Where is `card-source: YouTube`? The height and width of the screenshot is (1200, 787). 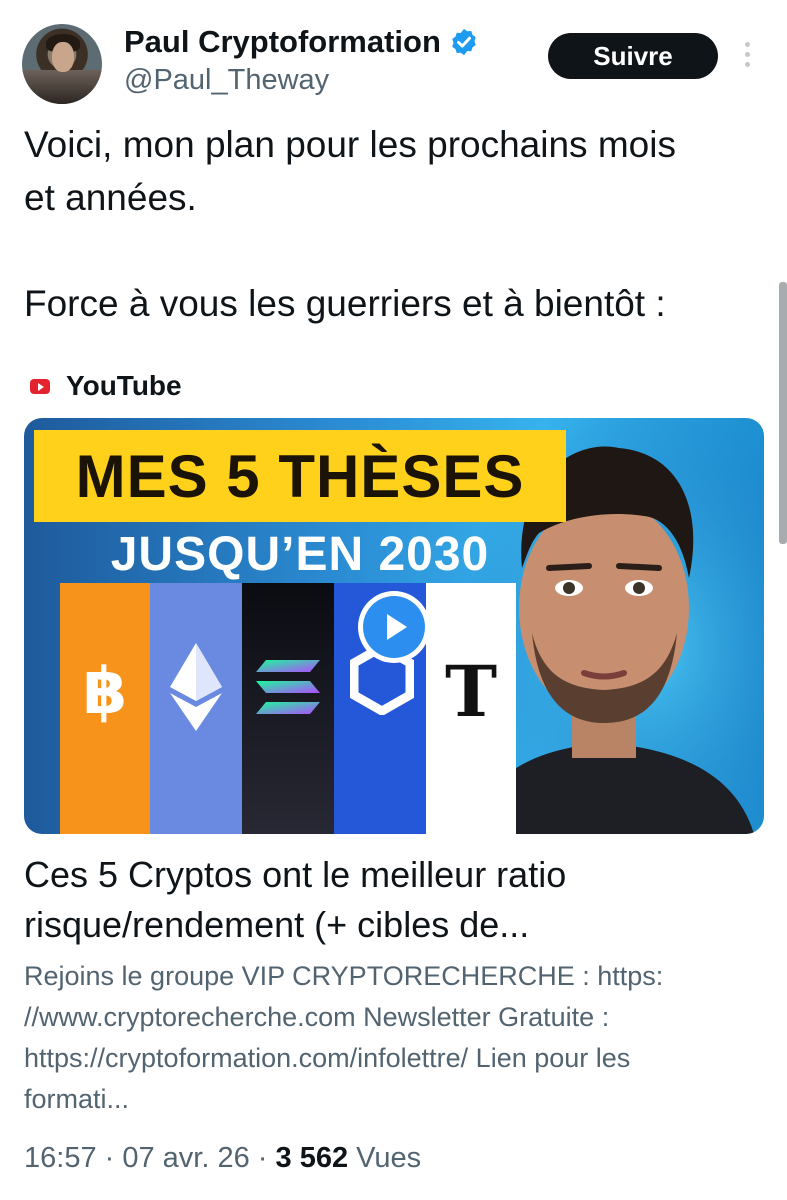
card-source: YouTube is located at coordinates (106, 386).